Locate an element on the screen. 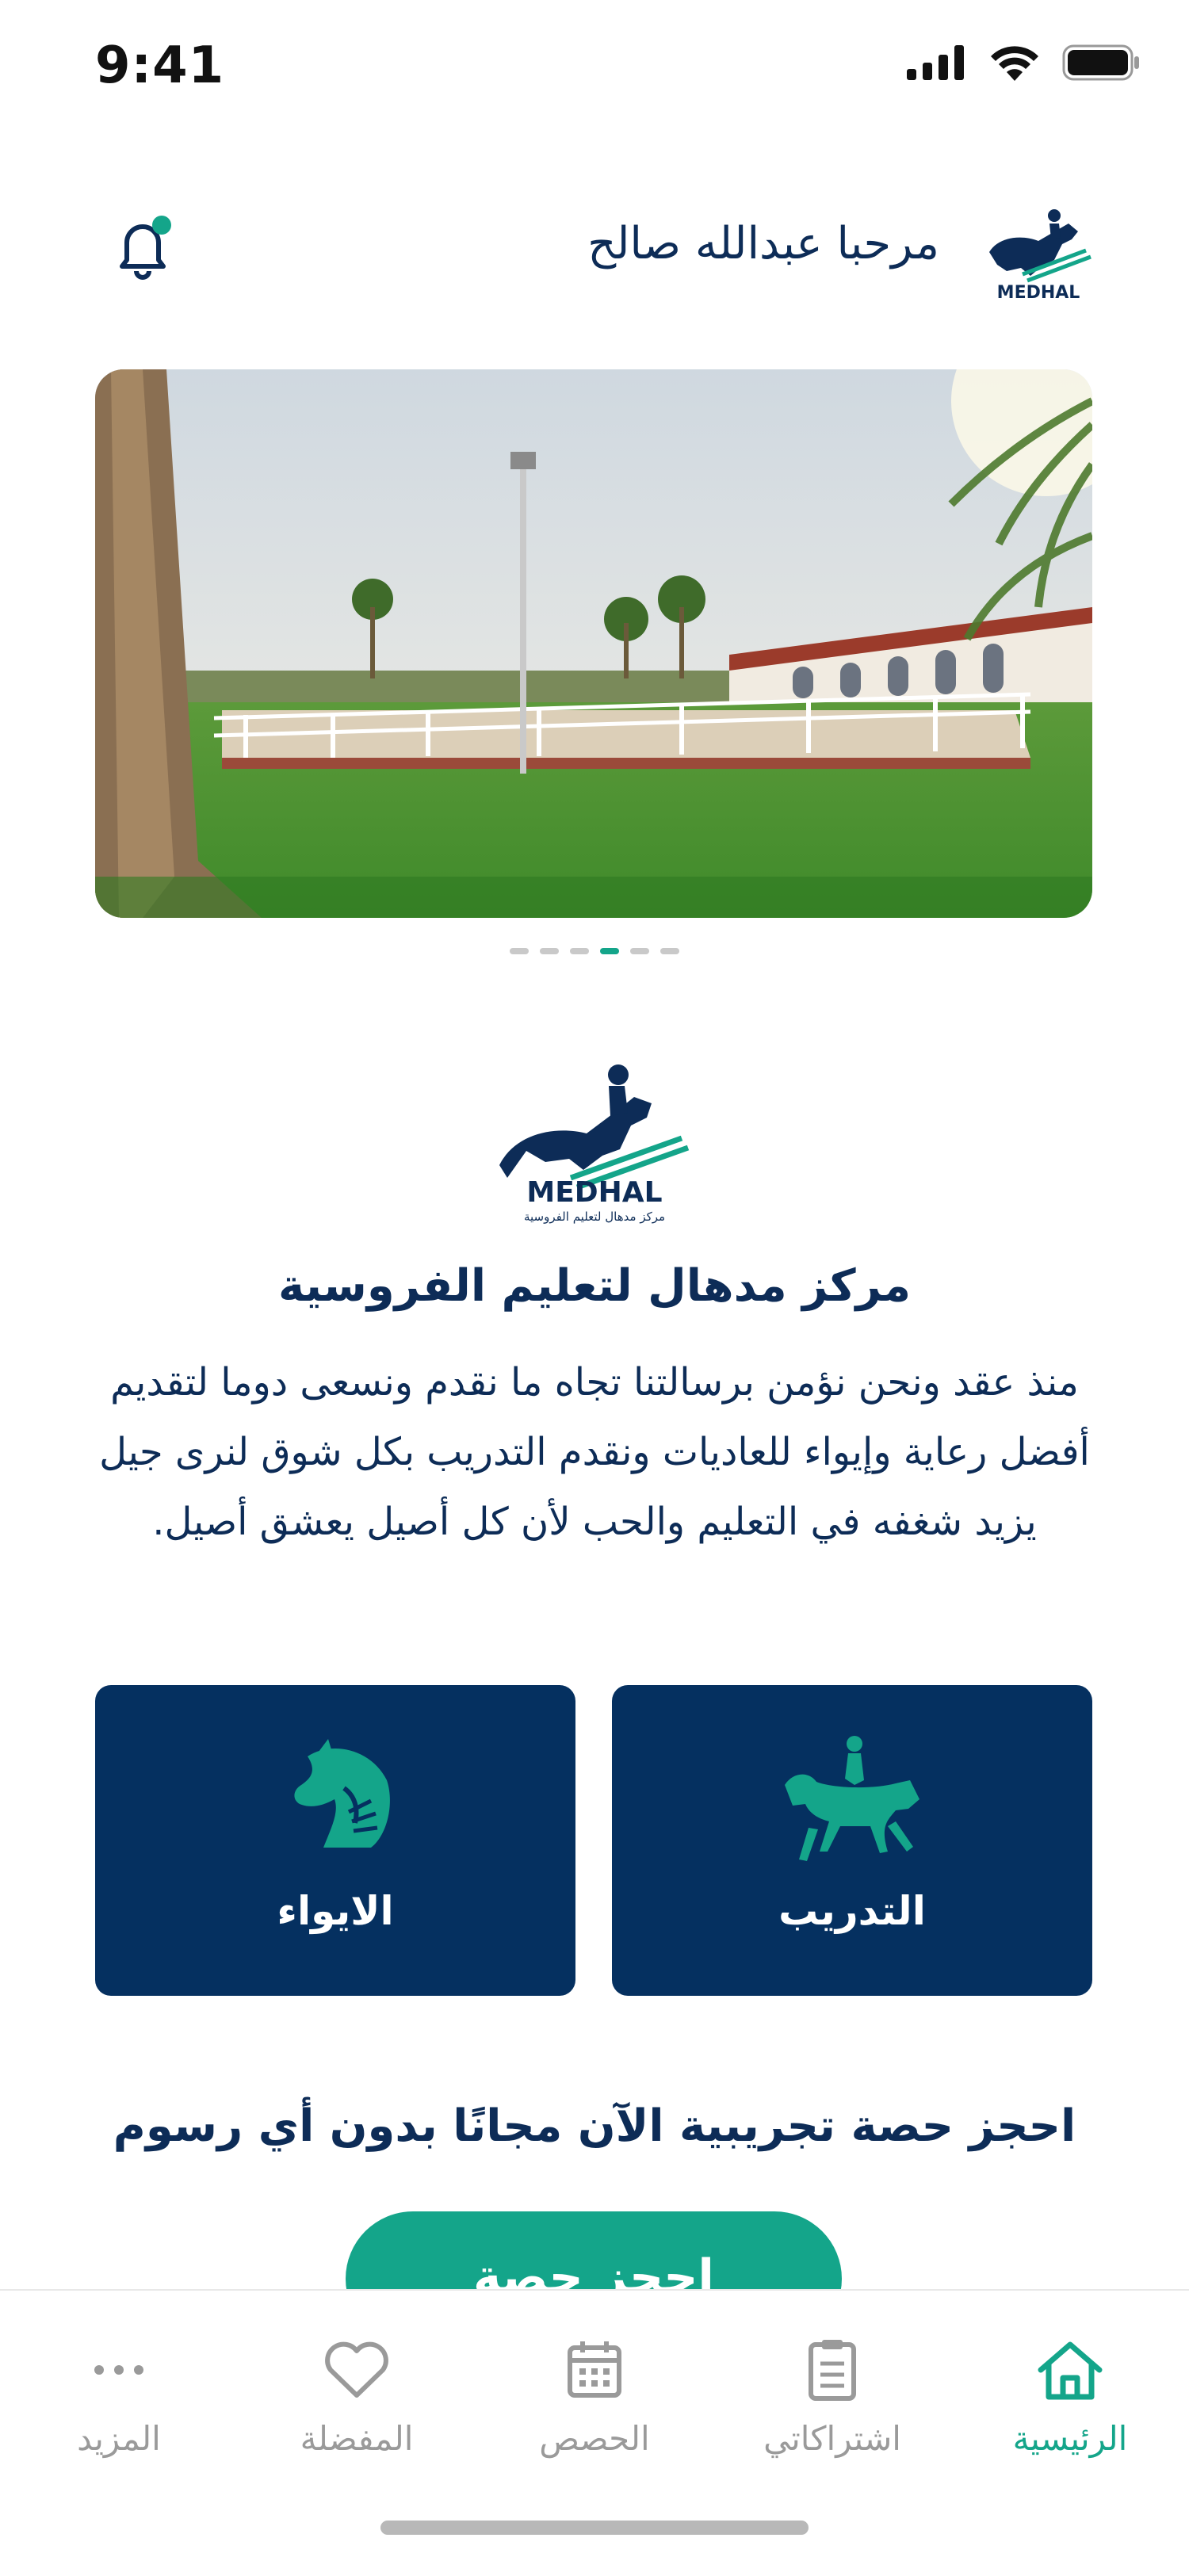  notification-dot is located at coordinates (161, 226).